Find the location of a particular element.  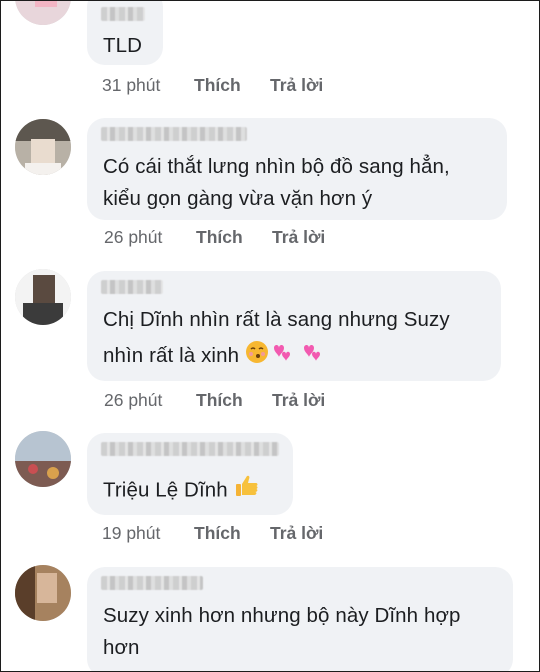

comment-text-segment: Triệu Lệ Dĩnh is located at coordinates (165, 490).